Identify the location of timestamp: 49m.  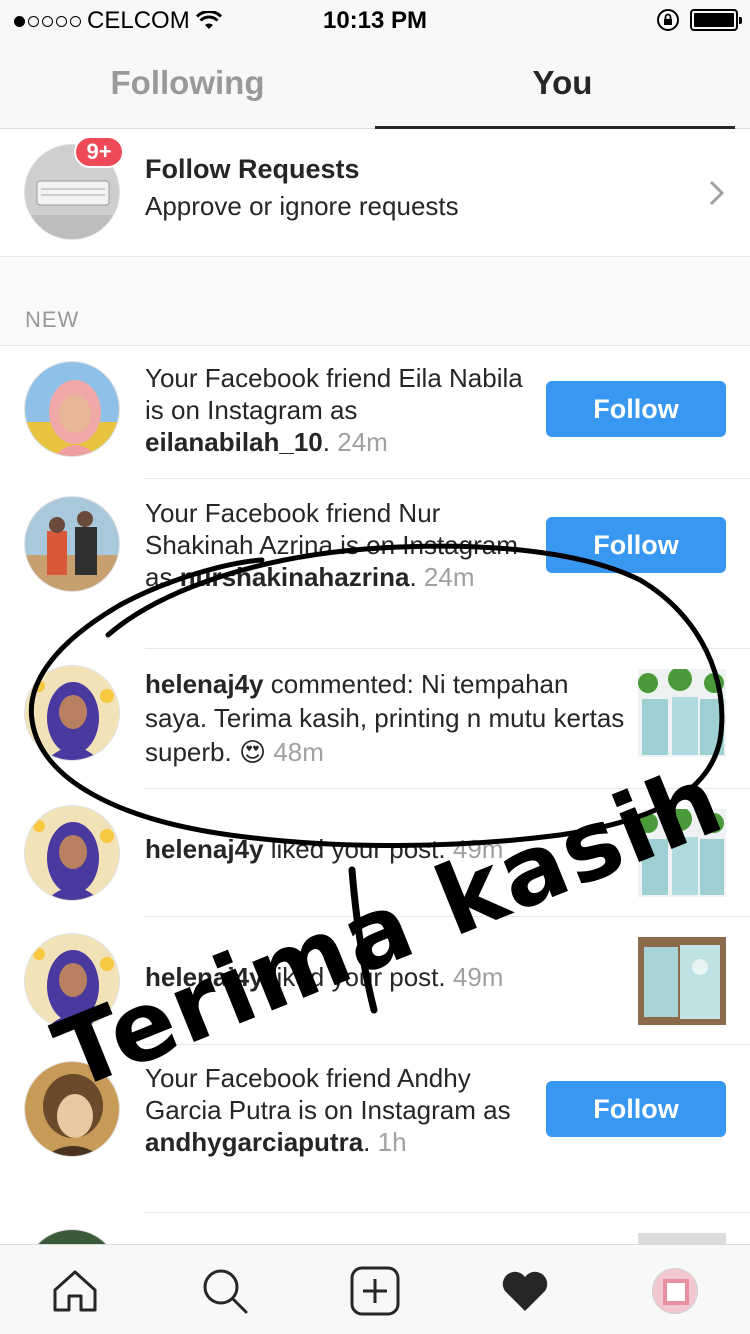
(478, 977).